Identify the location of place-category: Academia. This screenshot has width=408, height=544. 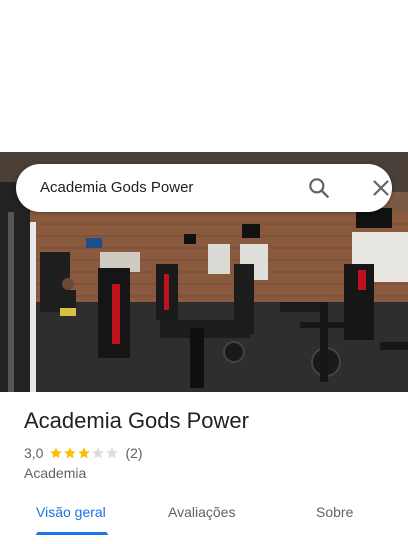
(55, 473).